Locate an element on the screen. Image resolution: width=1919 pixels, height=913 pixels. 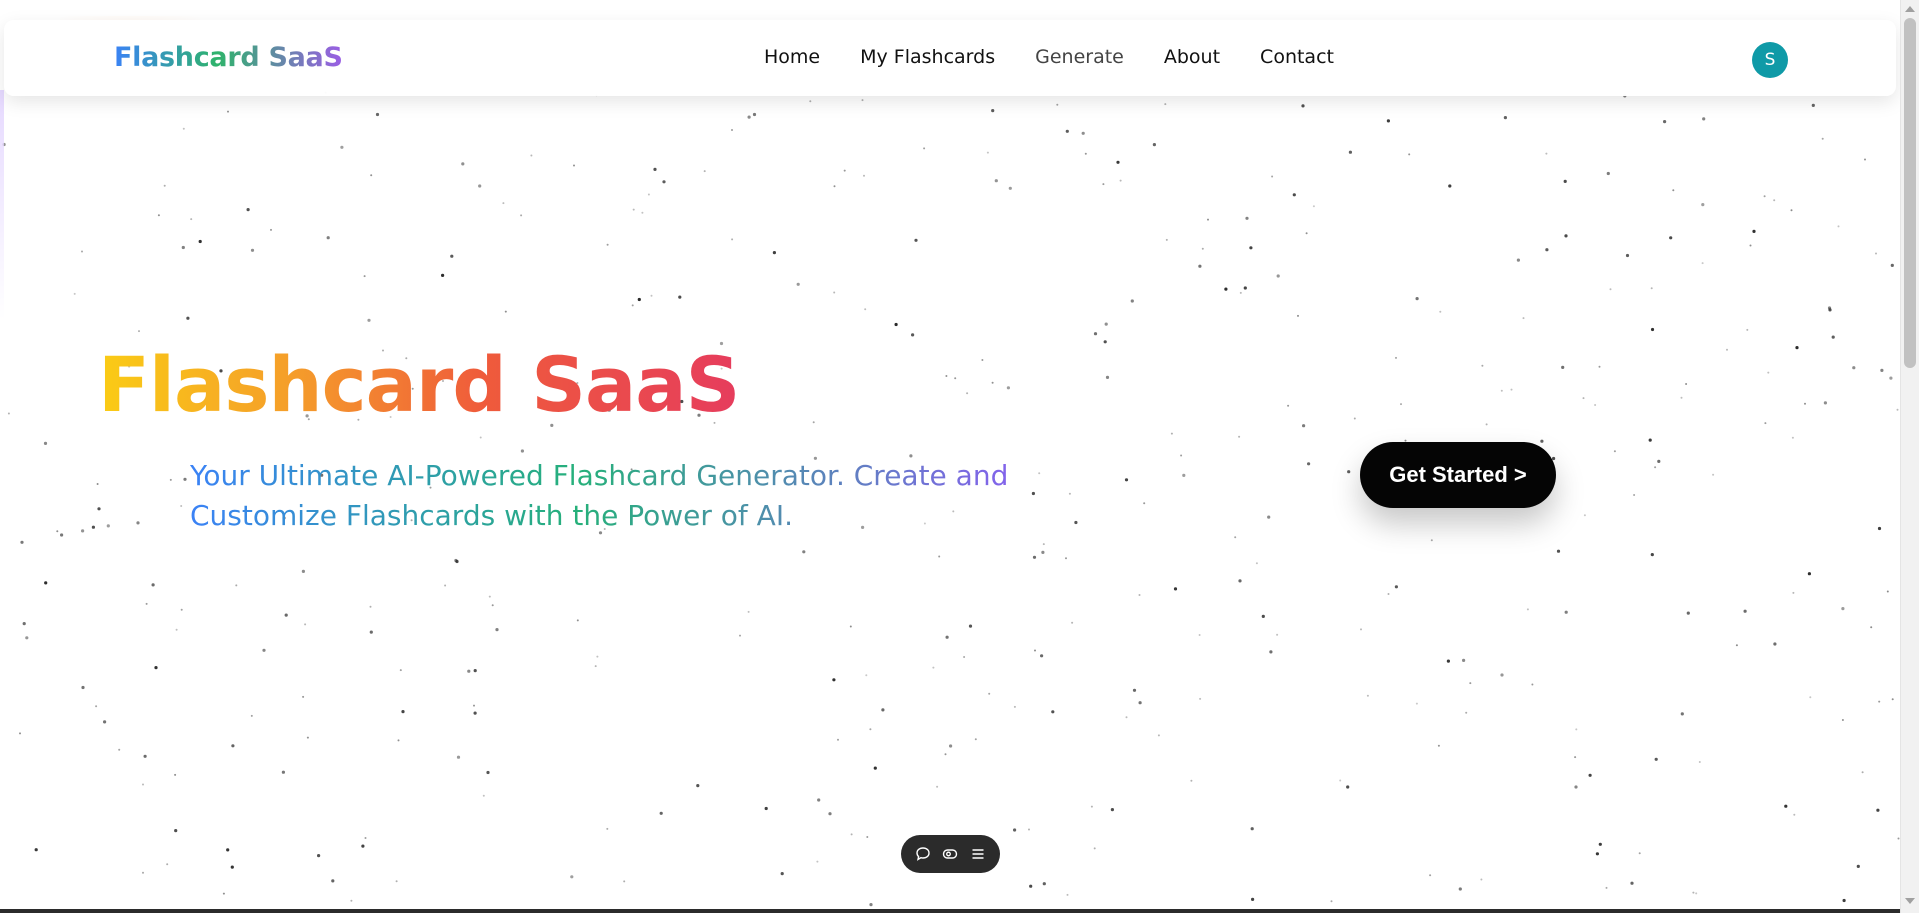
menu-icon is located at coordinates (978, 854).